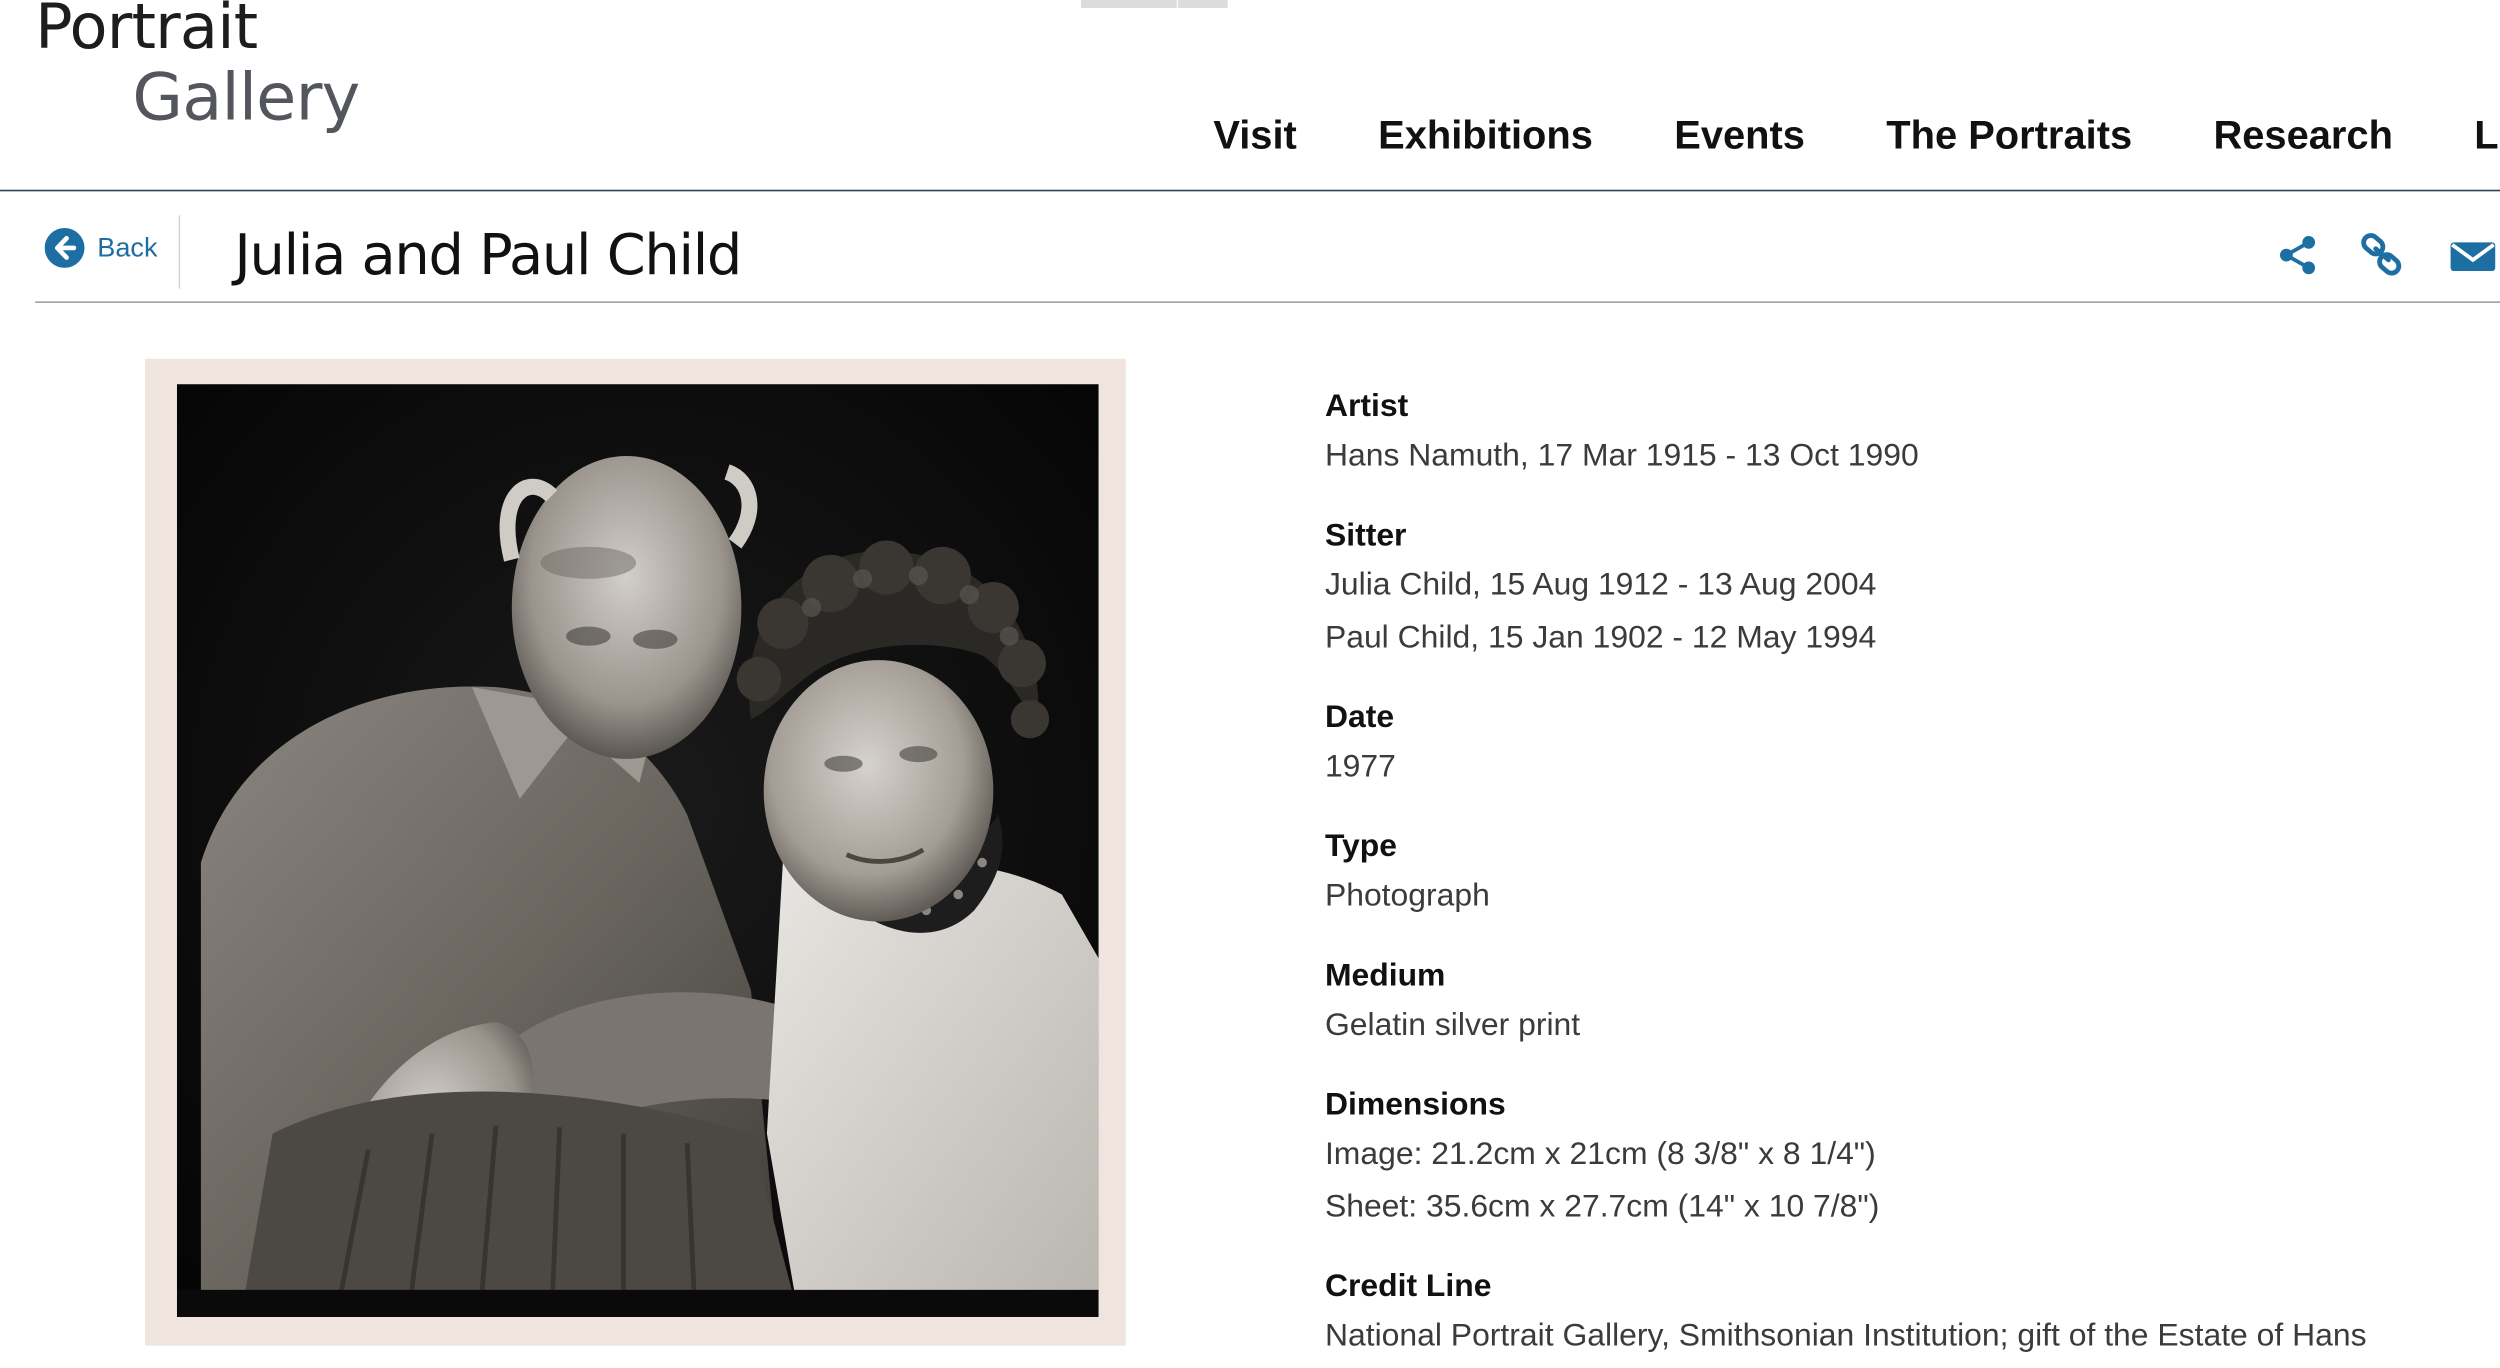 This screenshot has height=1368, width=2500. I want to click on field-value-date: 1977, so click(1360, 767).